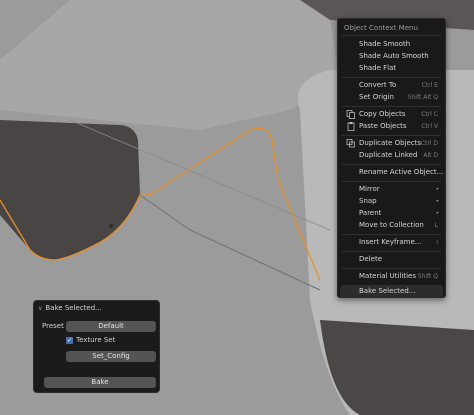 The height and width of the screenshot is (415, 474). What do you see at coordinates (391, 201) in the screenshot?
I see `menu-item-snap: Snap ▸` at bounding box center [391, 201].